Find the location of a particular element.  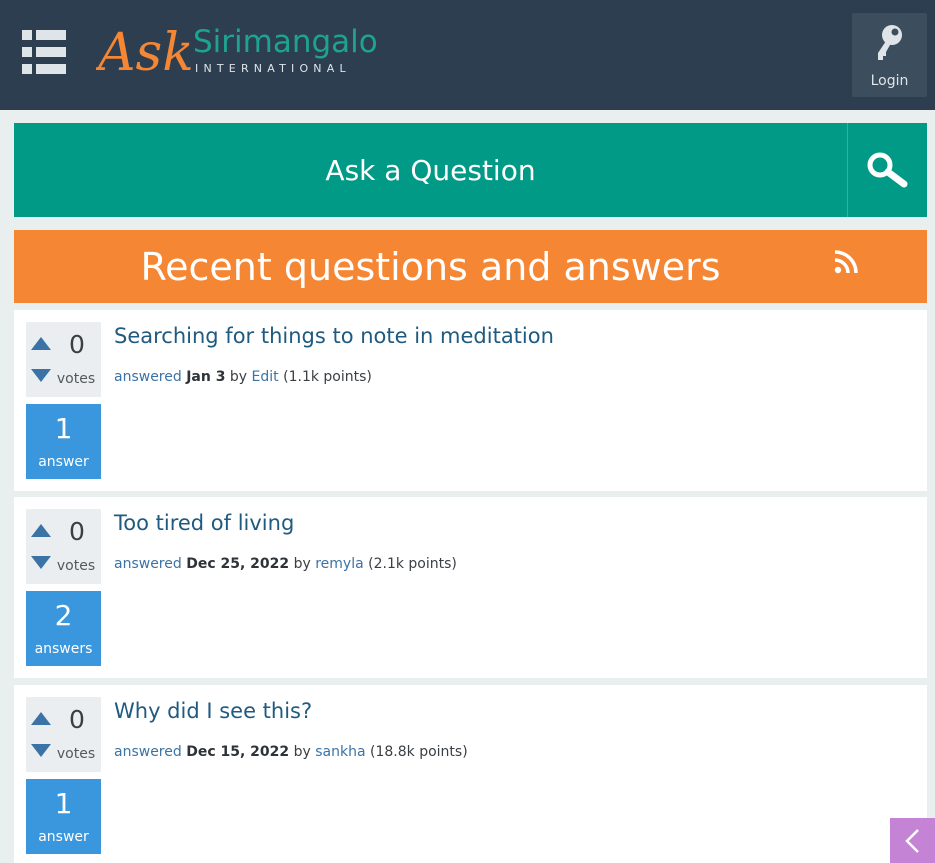

user-points: (2.1k points) is located at coordinates (412, 564).